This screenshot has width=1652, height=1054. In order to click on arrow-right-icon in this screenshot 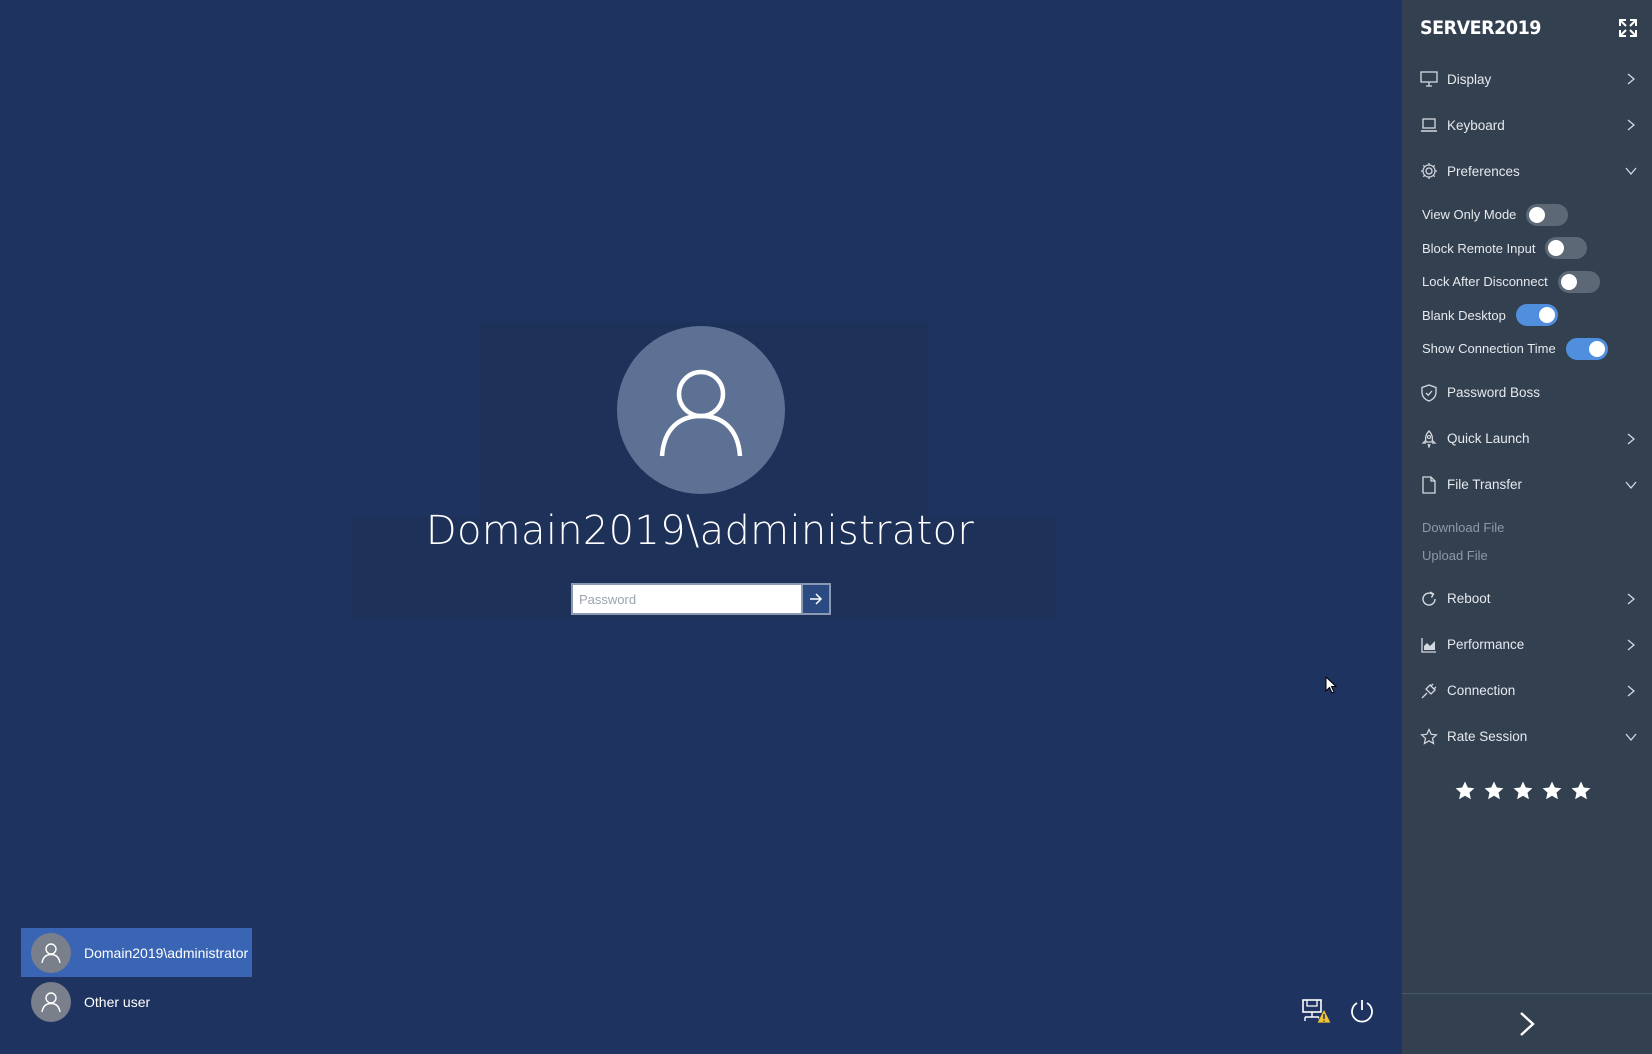, I will do `click(816, 599)`.